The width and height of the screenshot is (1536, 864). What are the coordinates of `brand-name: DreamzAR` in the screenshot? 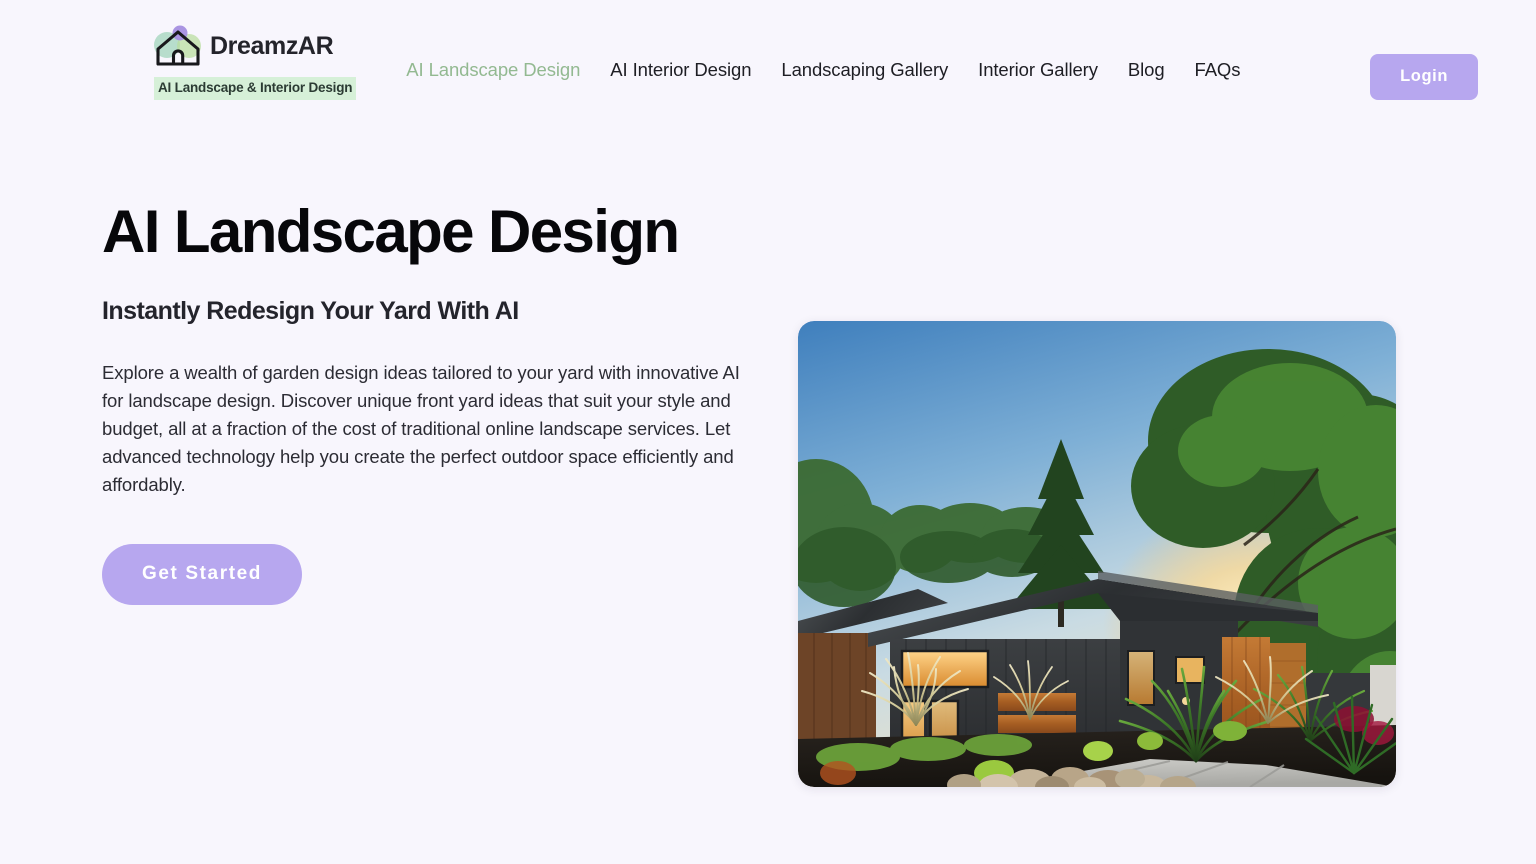 It's located at (272, 45).